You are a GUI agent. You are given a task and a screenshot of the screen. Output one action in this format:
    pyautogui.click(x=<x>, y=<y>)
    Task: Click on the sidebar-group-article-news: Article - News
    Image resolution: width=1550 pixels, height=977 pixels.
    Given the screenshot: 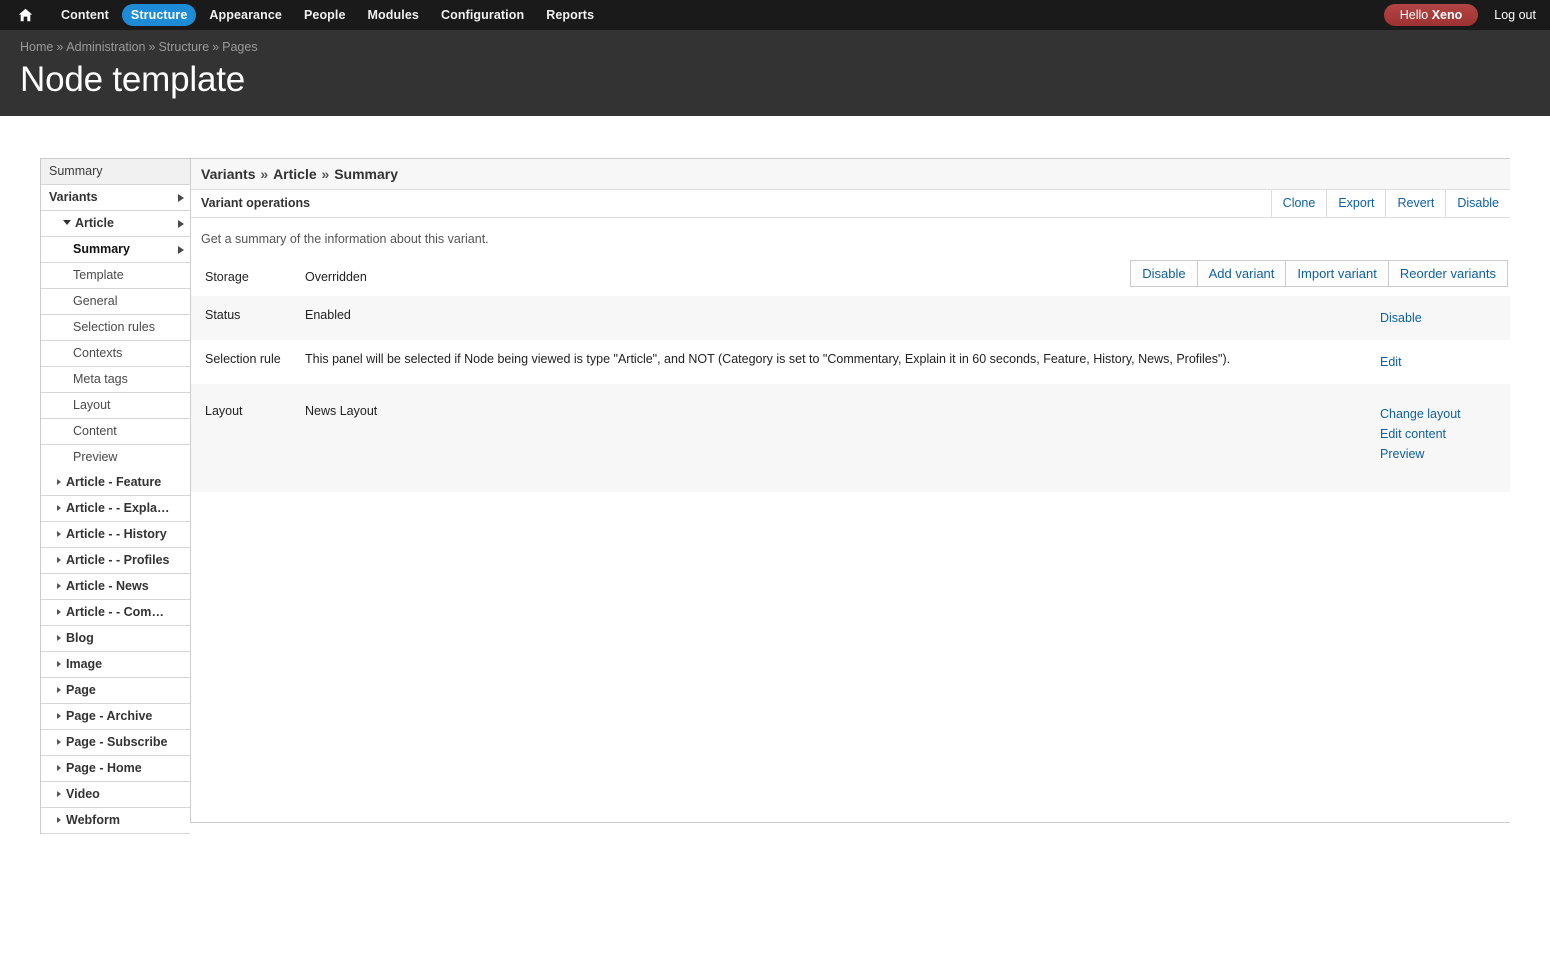 What is the action you would take?
    pyautogui.click(x=115, y=587)
    